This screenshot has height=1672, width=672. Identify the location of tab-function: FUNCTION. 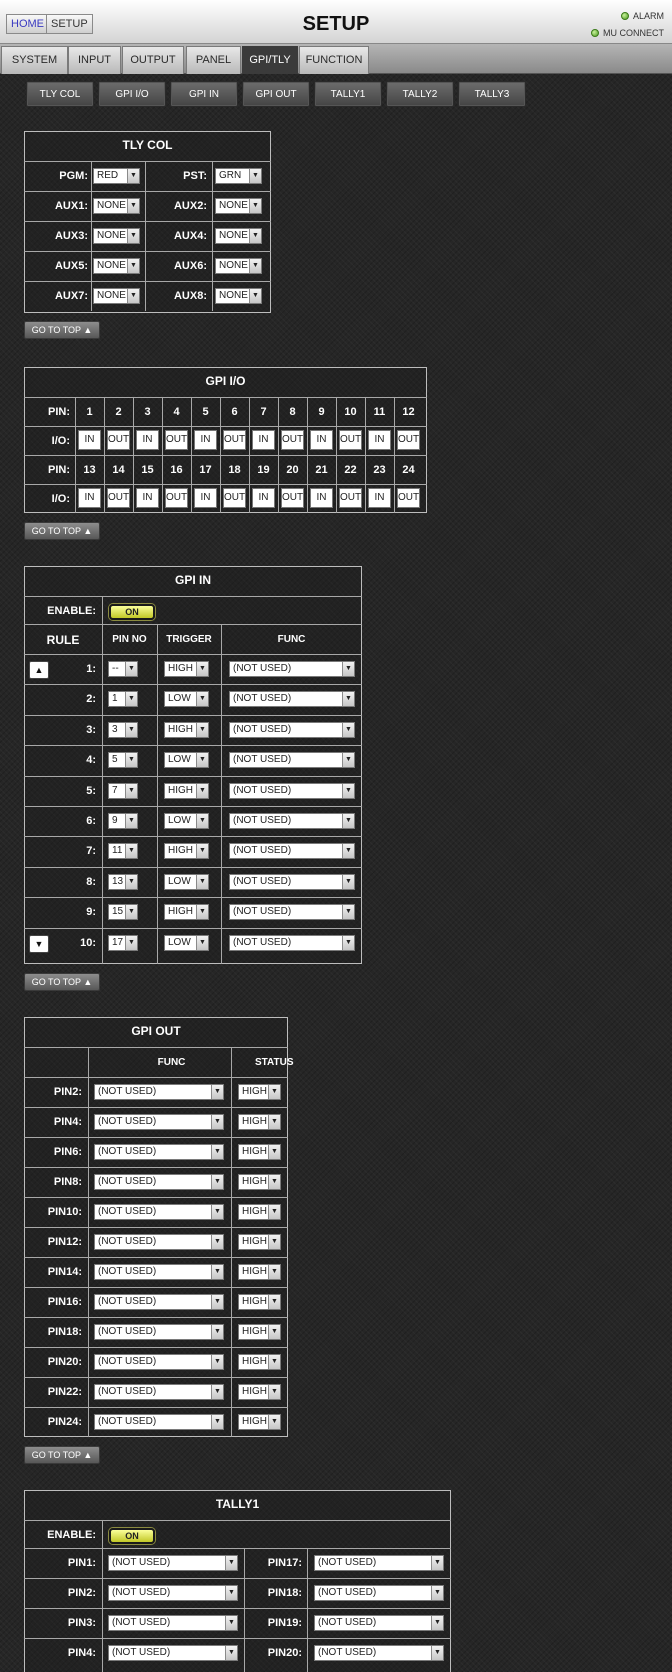
(334, 60).